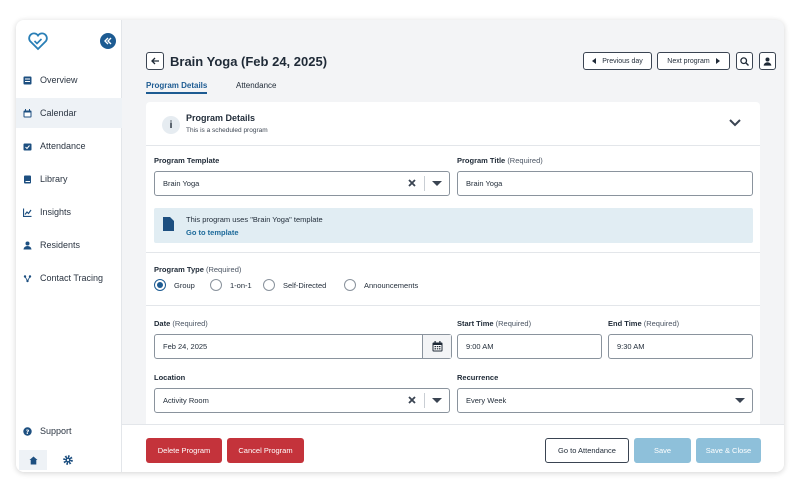 This screenshot has height=491, width=800. Describe the element at coordinates (644, 323) in the screenshot. I see `end-time-label: End Time (Required)` at that location.